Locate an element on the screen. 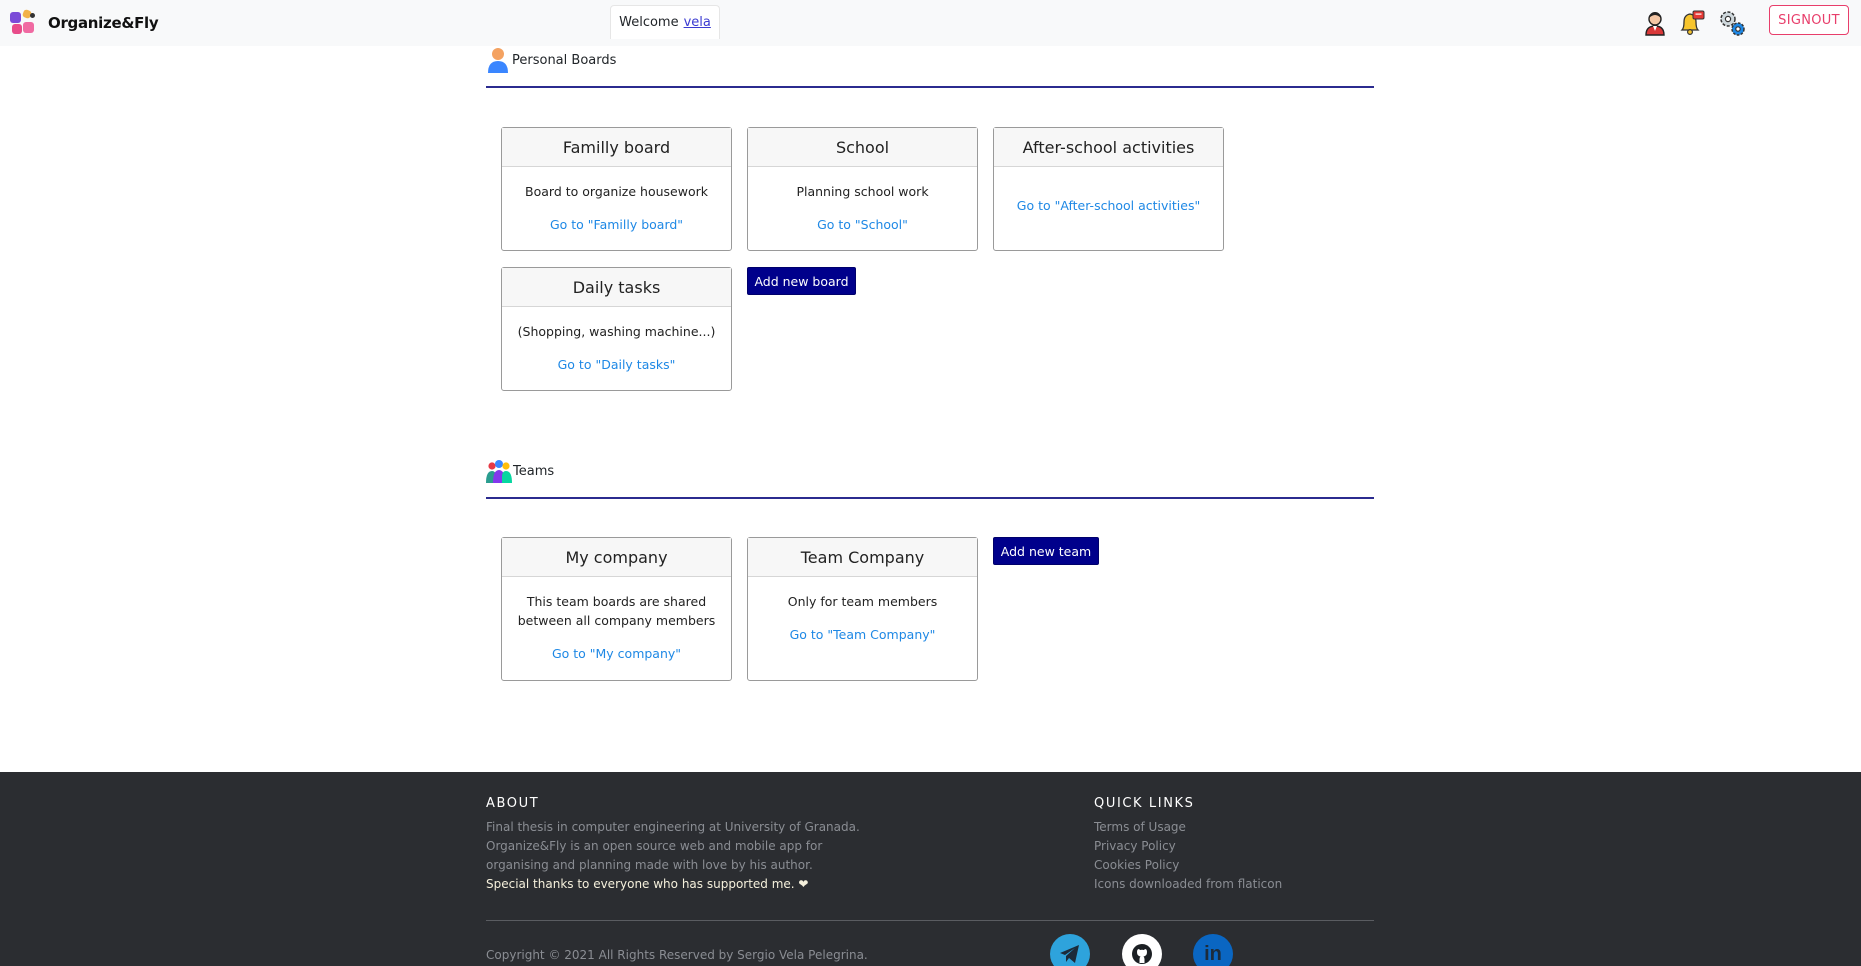  team-card-link: Go to "Team Company" is located at coordinates (863, 634).